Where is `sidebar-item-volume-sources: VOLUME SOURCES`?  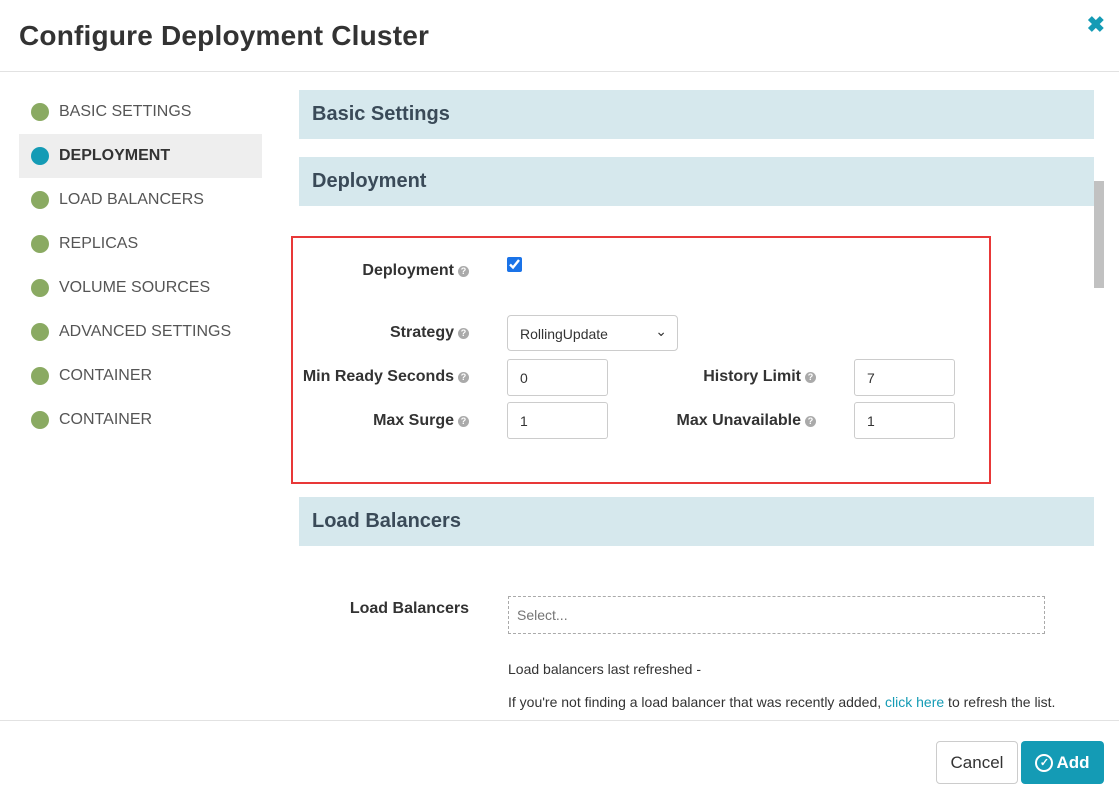
sidebar-item-volume-sources: VOLUME SOURCES is located at coordinates (140, 288).